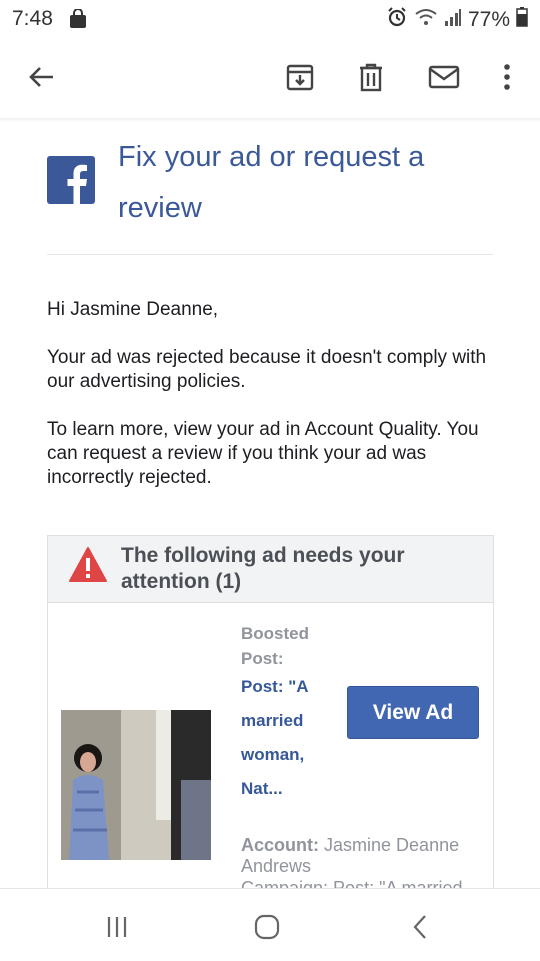 The image size is (540, 961). I want to click on campaign-info: Campaign: Post: "A married, so click(352, 883).